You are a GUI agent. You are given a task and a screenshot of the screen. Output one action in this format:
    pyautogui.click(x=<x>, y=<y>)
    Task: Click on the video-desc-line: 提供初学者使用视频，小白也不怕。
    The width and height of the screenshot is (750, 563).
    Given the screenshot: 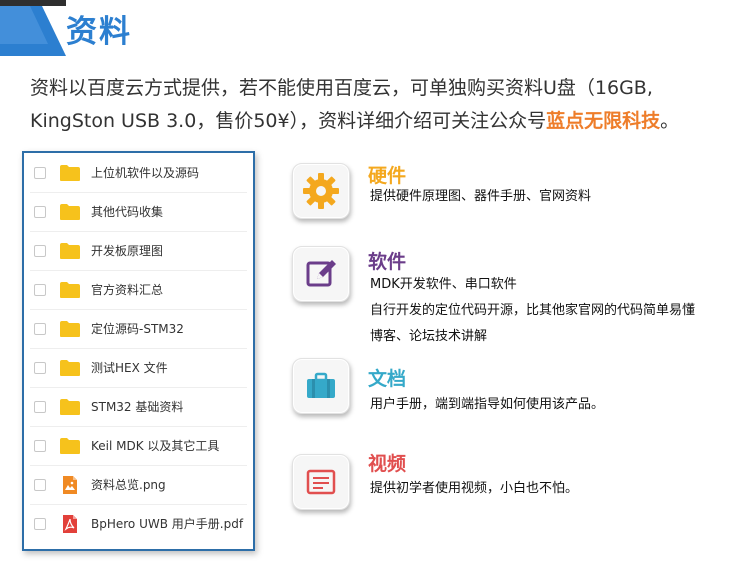 What is the action you would take?
    pyautogui.click(x=474, y=488)
    